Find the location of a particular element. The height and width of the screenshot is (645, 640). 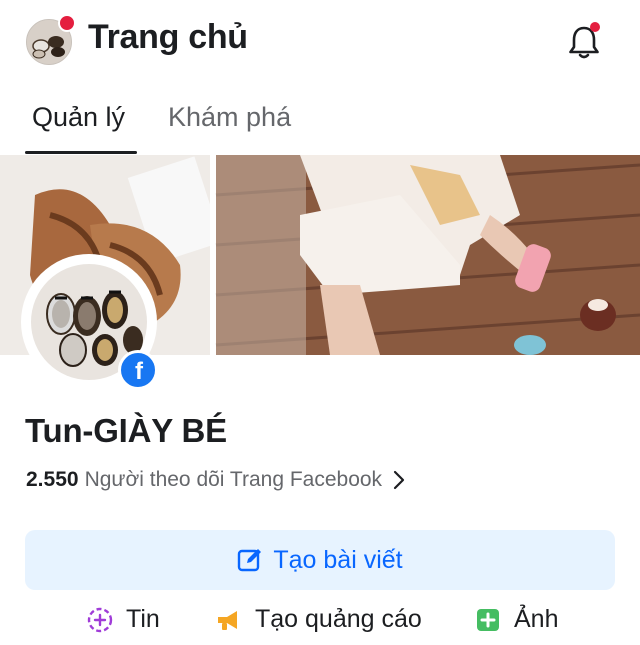

photo-add-icon is located at coordinates (488, 619).